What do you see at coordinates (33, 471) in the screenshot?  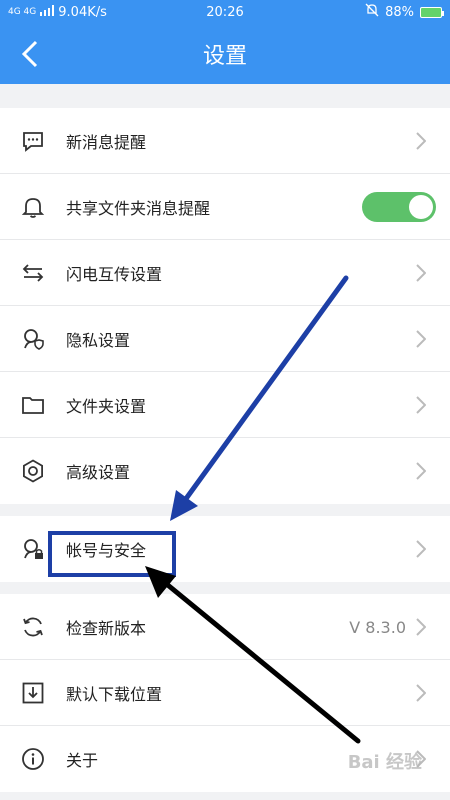 I see `gear-icon` at bounding box center [33, 471].